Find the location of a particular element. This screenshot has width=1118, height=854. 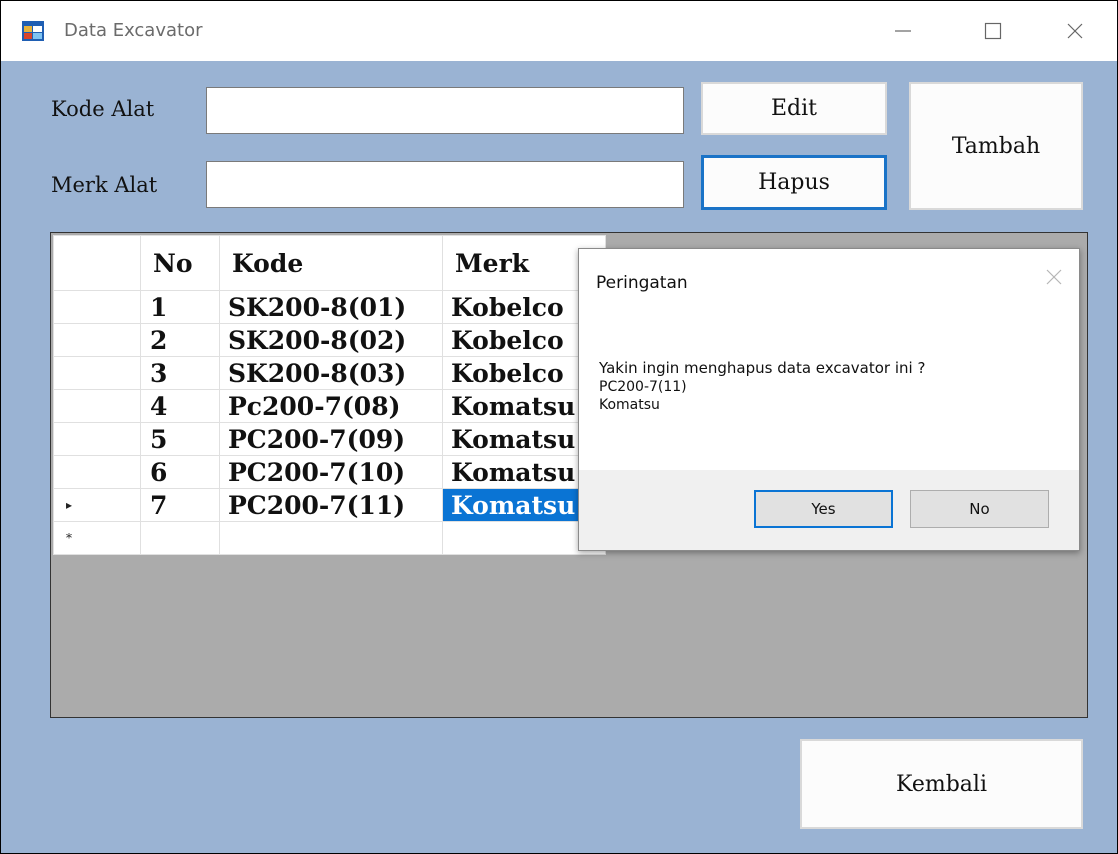

table-row: 1 SK200-8(01) Kobelco is located at coordinates (329, 307).